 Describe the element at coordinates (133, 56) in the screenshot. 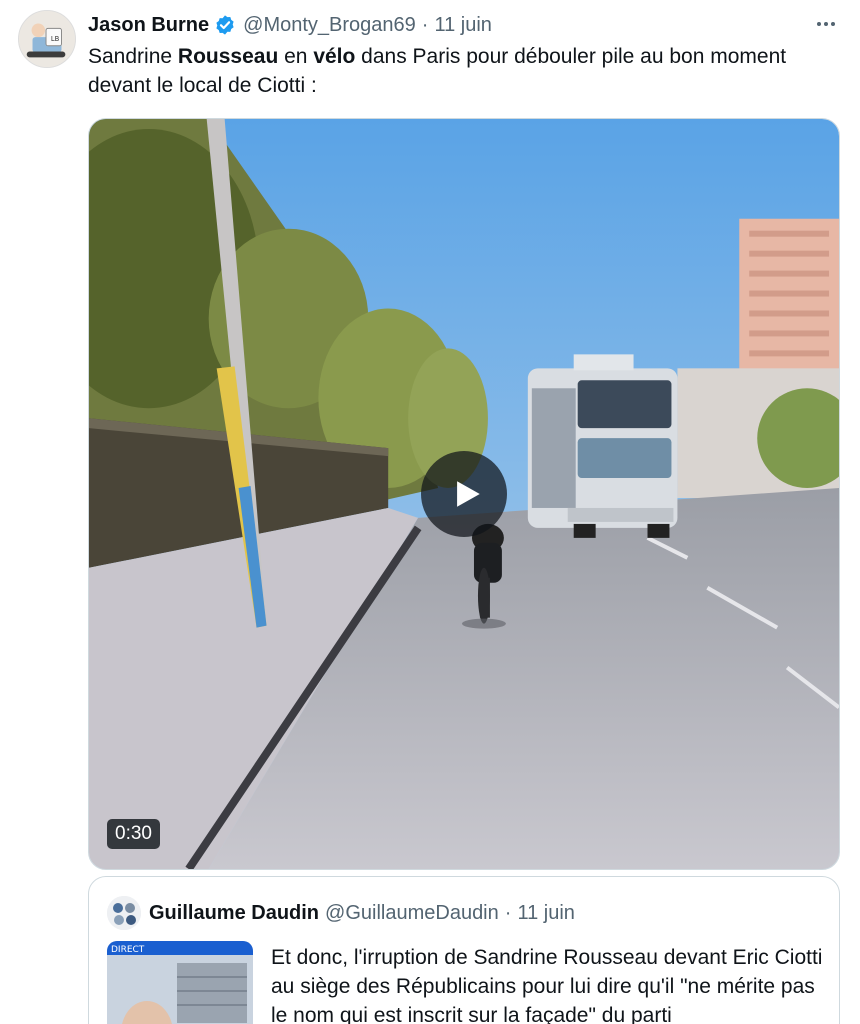

I see `tweet-text-part: Sandrine` at that location.